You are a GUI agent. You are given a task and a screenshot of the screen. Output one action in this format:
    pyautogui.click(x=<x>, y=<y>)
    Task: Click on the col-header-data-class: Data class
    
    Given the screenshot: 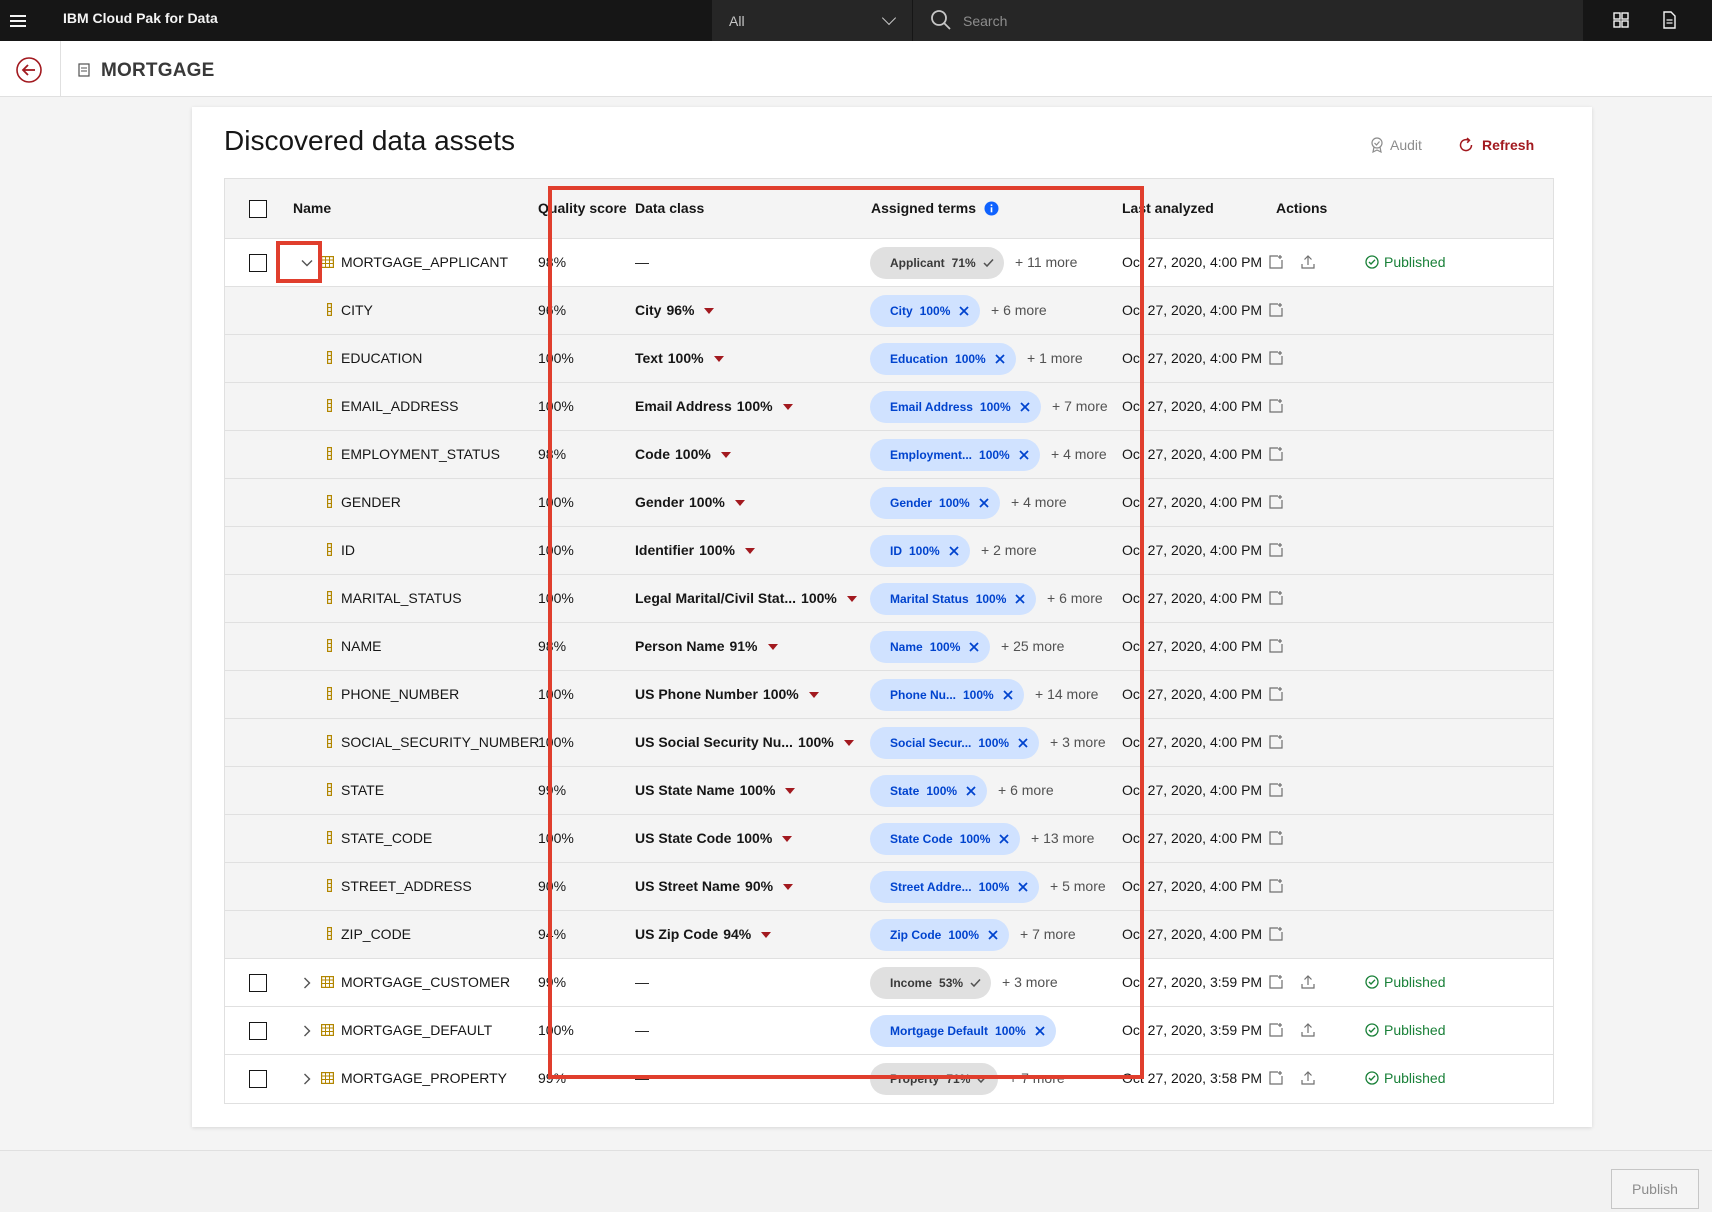 What is the action you would take?
    pyautogui.click(x=669, y=208)
    